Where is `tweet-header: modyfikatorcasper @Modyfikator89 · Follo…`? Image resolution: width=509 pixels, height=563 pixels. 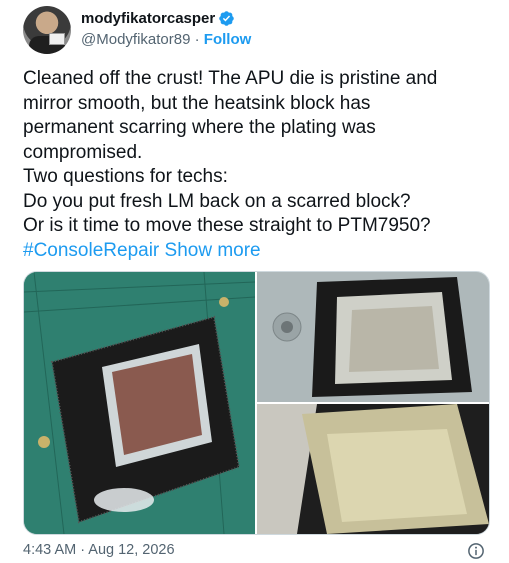
tweet-header: modyfikatorcasper @Modyfikator89 · Follo… is located at coordinates (137, 30).